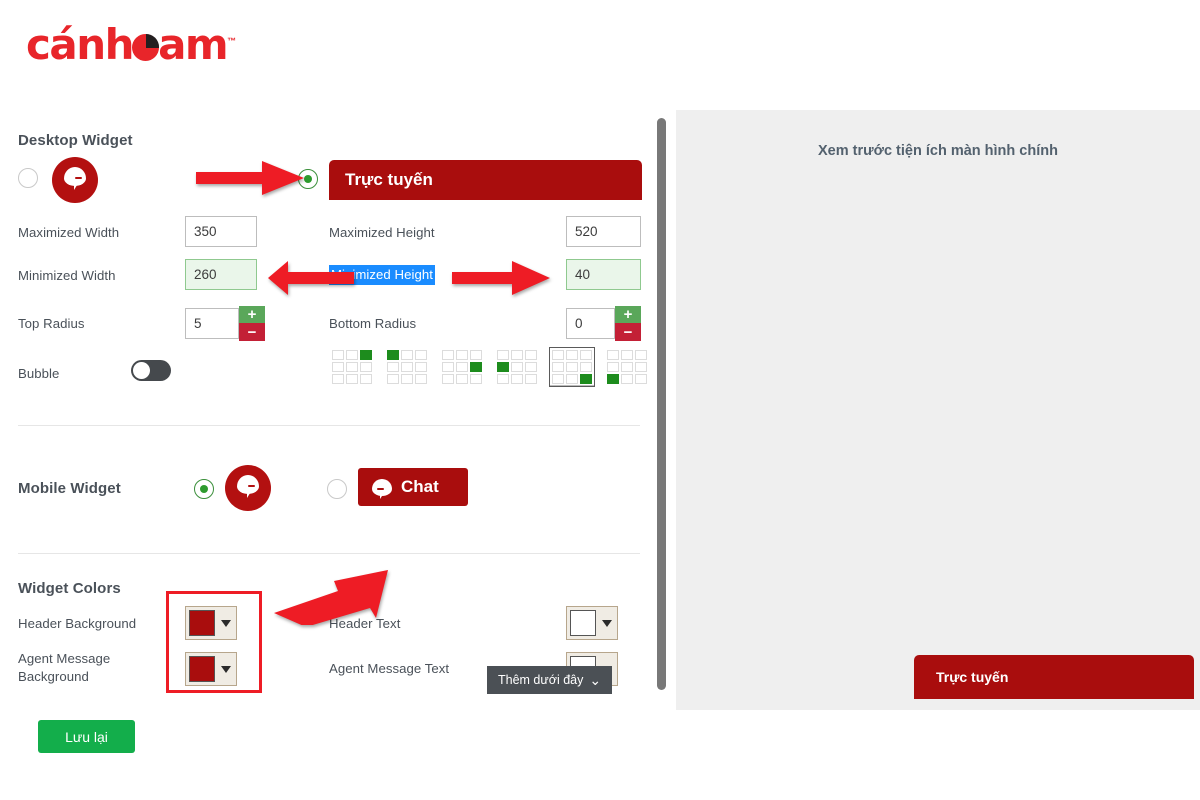 The width and height of the screenshot is (1200, 800). I want to click on position-grid-middle-left, so click(517, 367).